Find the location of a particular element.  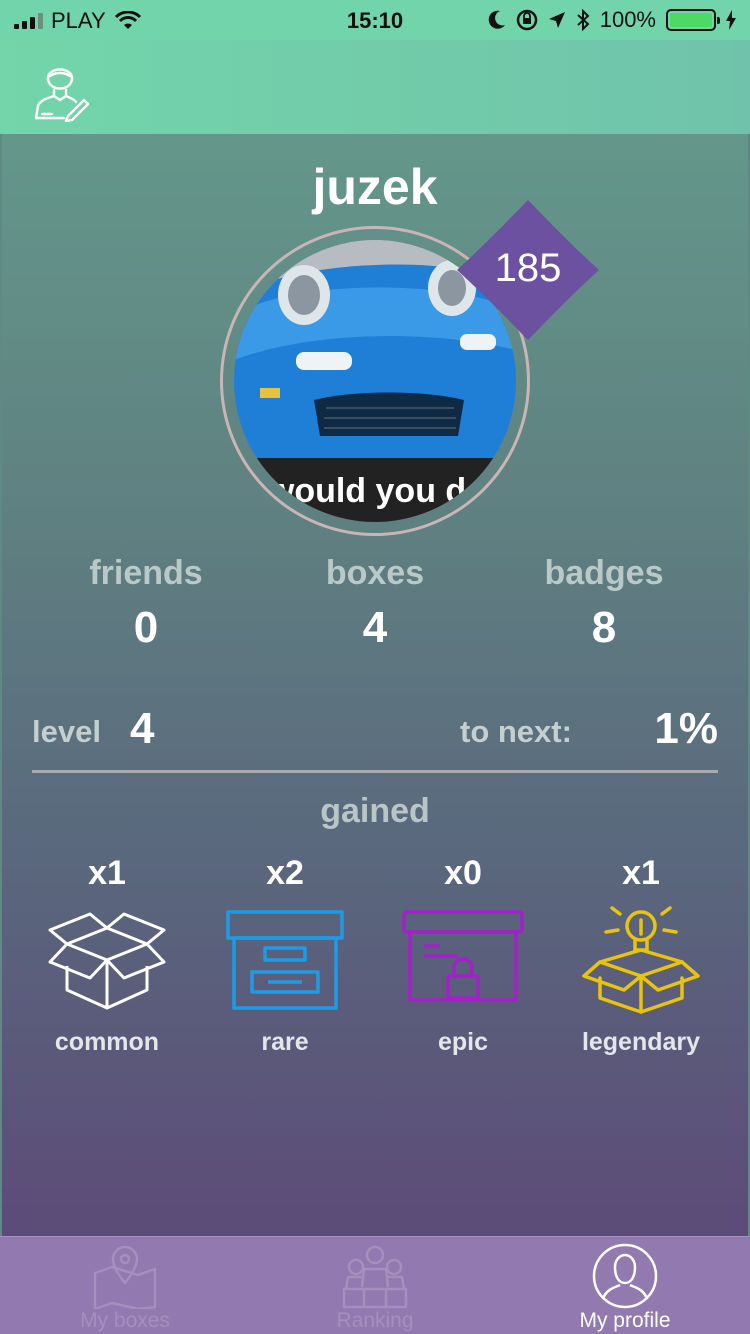

open-box-icon is located at coordinates (107, 961).